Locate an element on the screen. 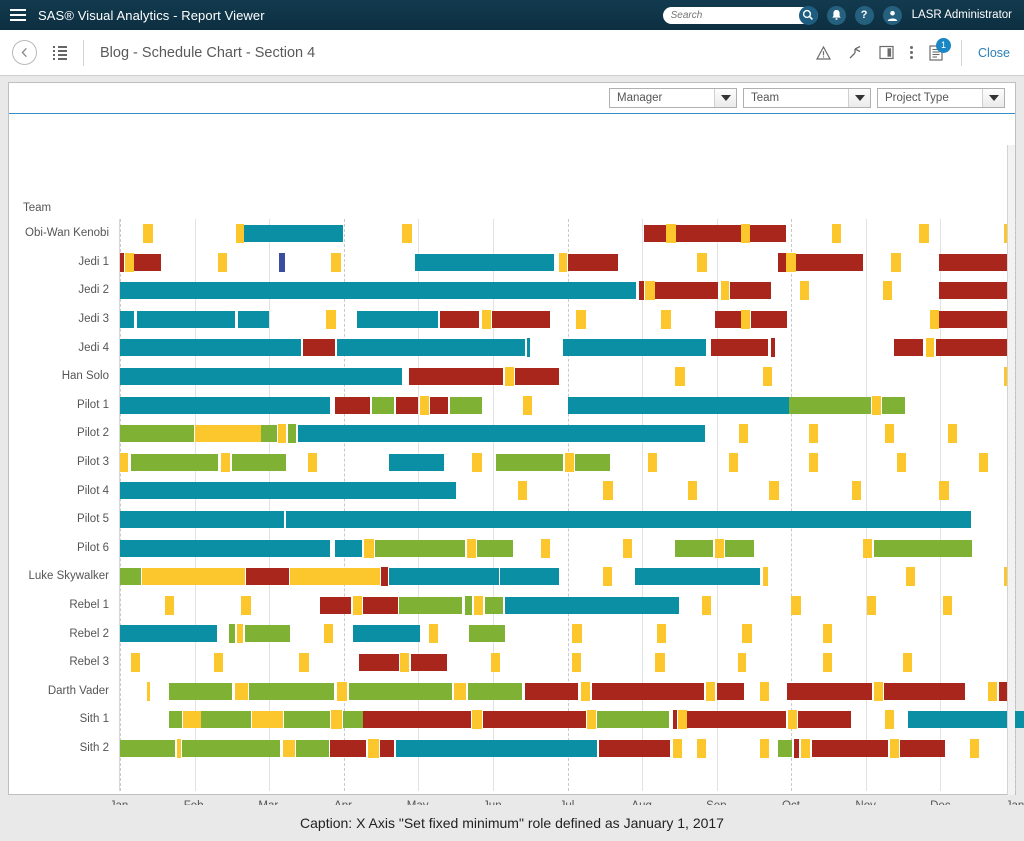 This screenshot has width=1024, height=841. chevron-down-icon is located at coordinates (859, 98).